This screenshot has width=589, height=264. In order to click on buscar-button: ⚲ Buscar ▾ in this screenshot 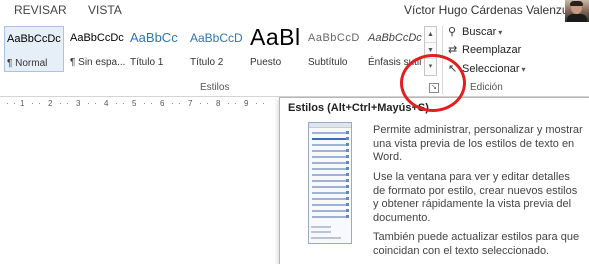, I will do `click(475, 31)`.